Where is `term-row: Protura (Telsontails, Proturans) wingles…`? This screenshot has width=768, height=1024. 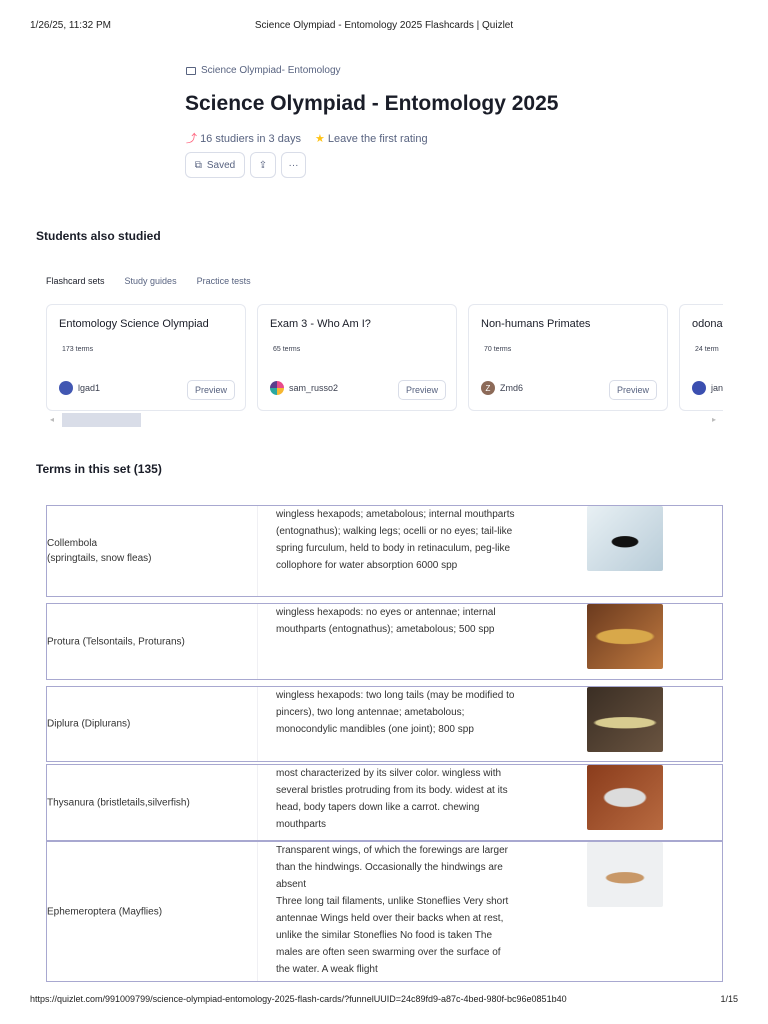
term-row: Protura (Telsontails, Proturans) wingles… is located at coordinates (384, 641).